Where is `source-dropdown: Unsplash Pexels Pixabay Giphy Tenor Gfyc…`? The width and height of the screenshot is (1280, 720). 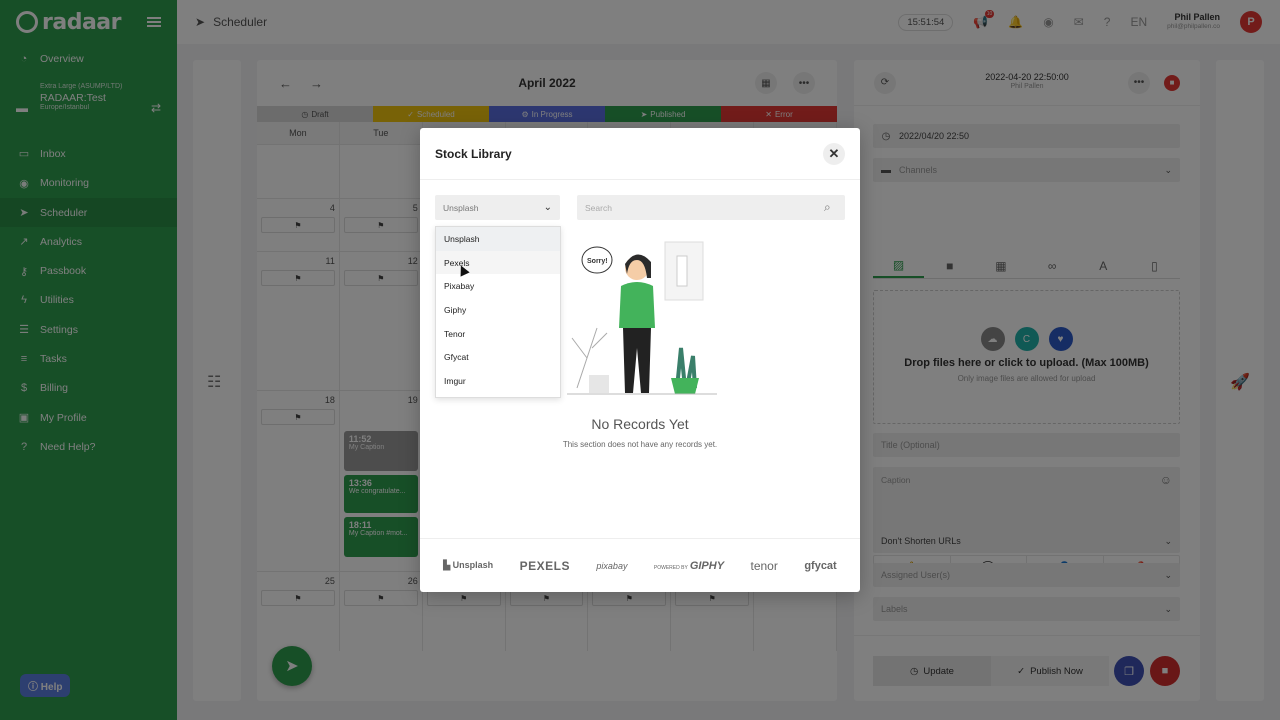 source-dropdown: Unsplash Pexels Pixabay Giphy Tenor Gfyc… is located at coordinates (498, 312).